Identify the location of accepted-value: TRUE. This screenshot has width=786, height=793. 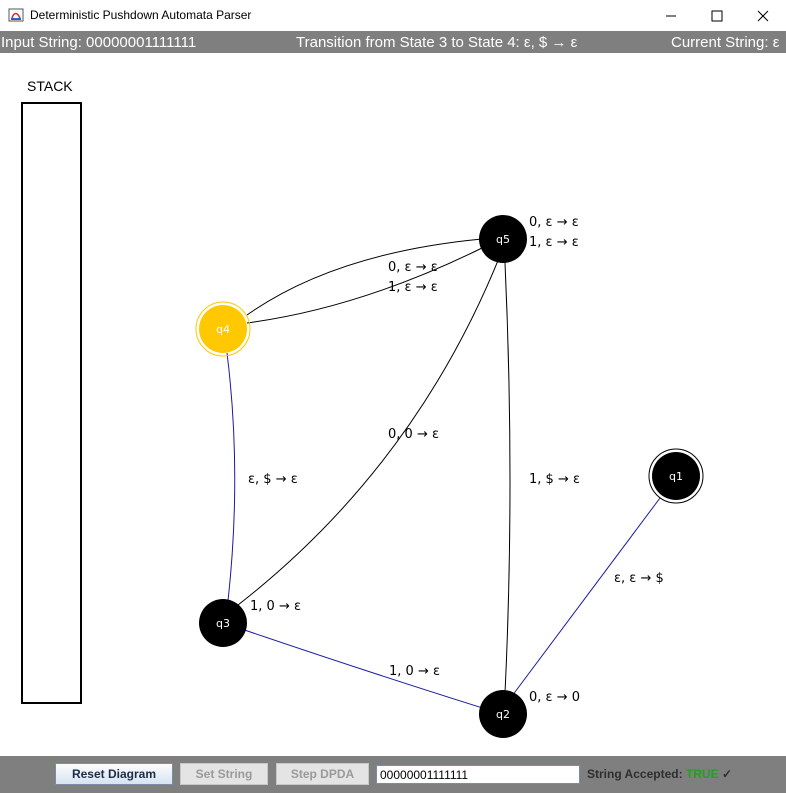
(702, 774).